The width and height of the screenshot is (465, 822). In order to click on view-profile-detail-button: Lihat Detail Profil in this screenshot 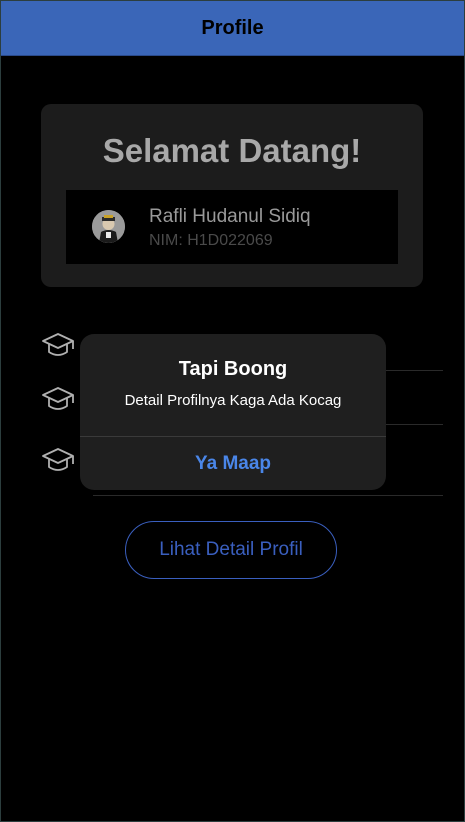, I will do `click(231, 550)`.